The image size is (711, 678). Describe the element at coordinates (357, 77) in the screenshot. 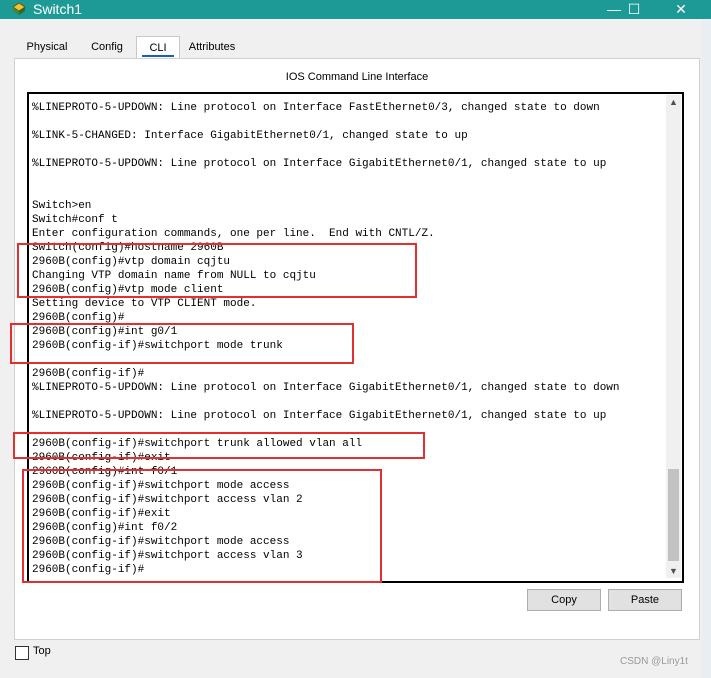

I see `panel-title: IOS Command Line Interface` at that location.